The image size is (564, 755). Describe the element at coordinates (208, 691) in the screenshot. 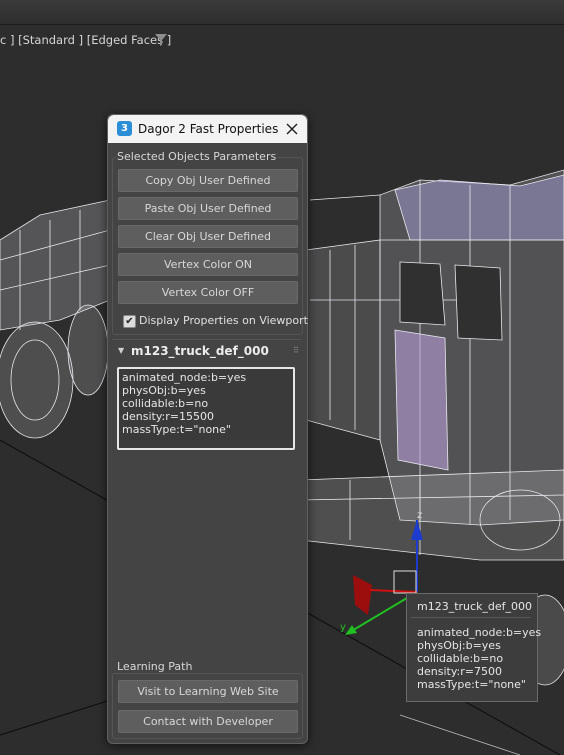

I see `visit-learning-site-button: Visit to Learning Web Site` at that location.